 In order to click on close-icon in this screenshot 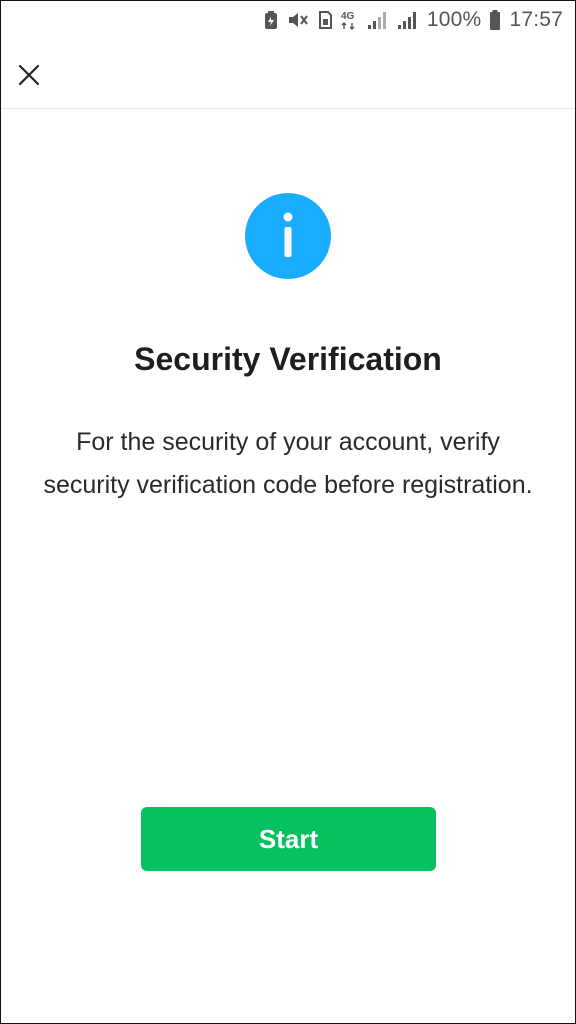, I will do `click(29, 75)`.